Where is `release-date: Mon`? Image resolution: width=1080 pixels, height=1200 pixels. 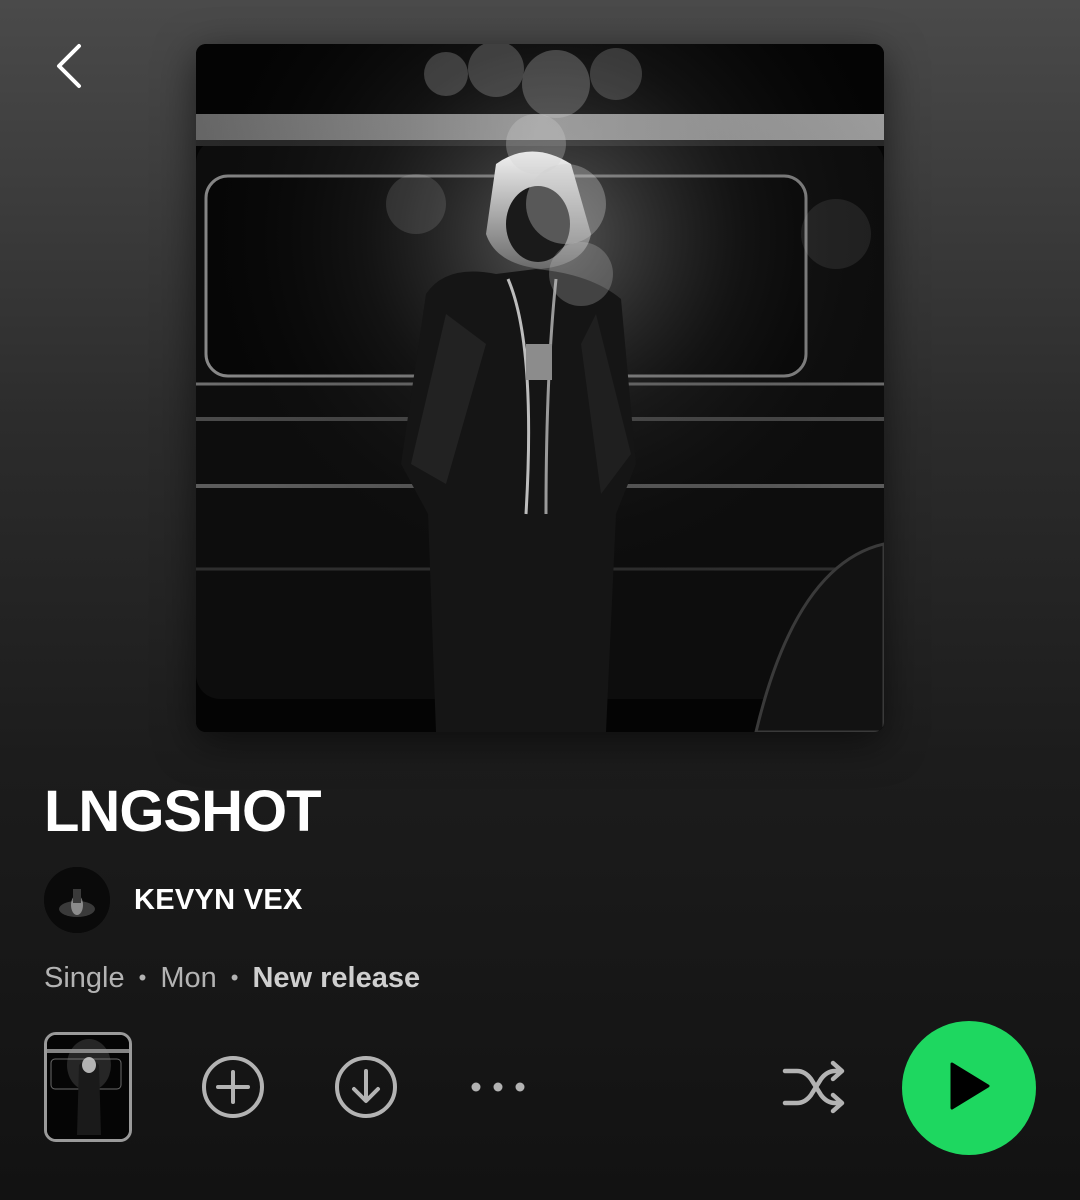 release-date: Mon is located at coordinates (188, 977).